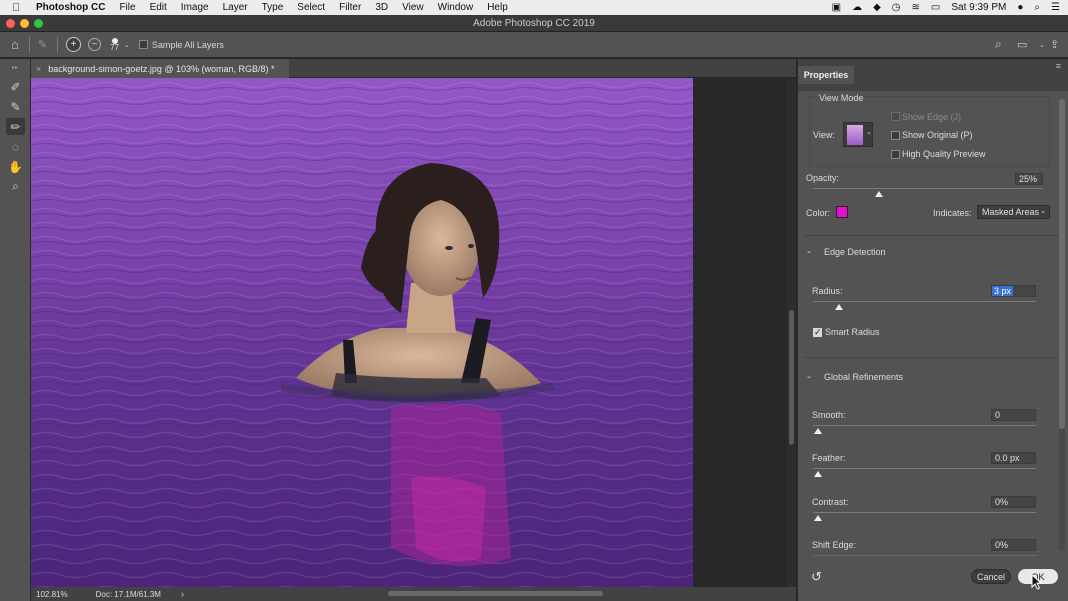 The image size is (1068, 601). I want to click on home-icon: ⌂, so click(15, 44).